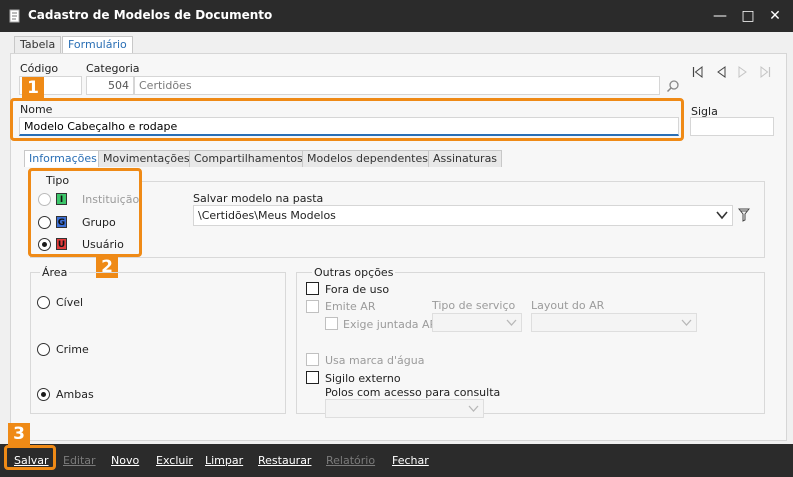 Image resolution: width=793 pixels, height=477 pixels. What do you see at coordinates (331, 323) in the screenshot?
I see `checkbox-exige-juntada-ar` at bounding box center [331, 323].